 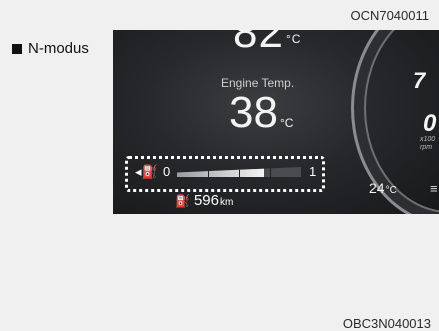 What do you see at coordinates (258, 43) in the screenshot?
I see `upper-temperature-value: 82` at bounding box center [258, 43].